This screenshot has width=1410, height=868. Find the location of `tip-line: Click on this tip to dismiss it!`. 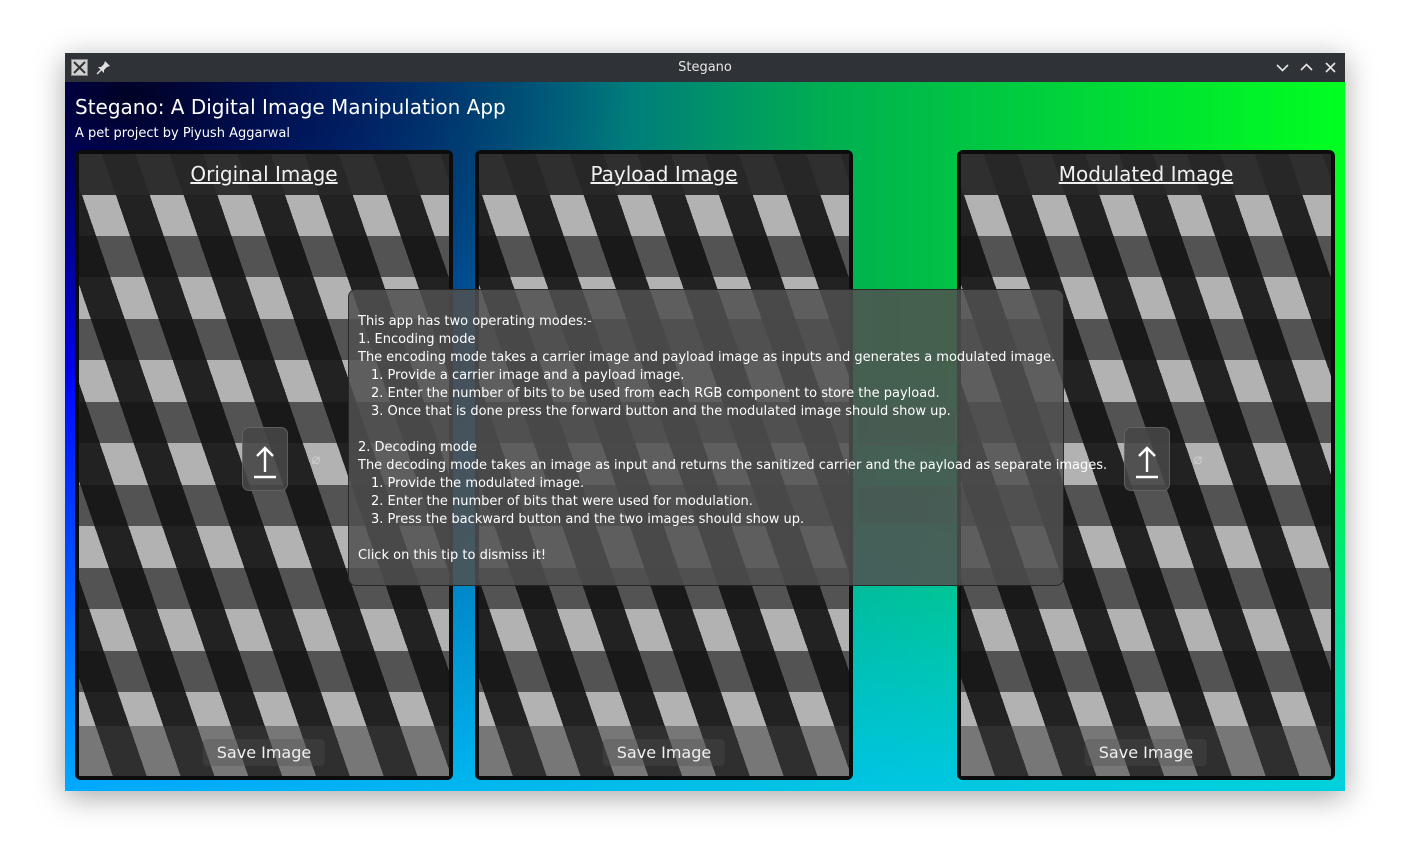

tip-line: Click on this tip to dismiss it! is located at coordinates (452, 555).